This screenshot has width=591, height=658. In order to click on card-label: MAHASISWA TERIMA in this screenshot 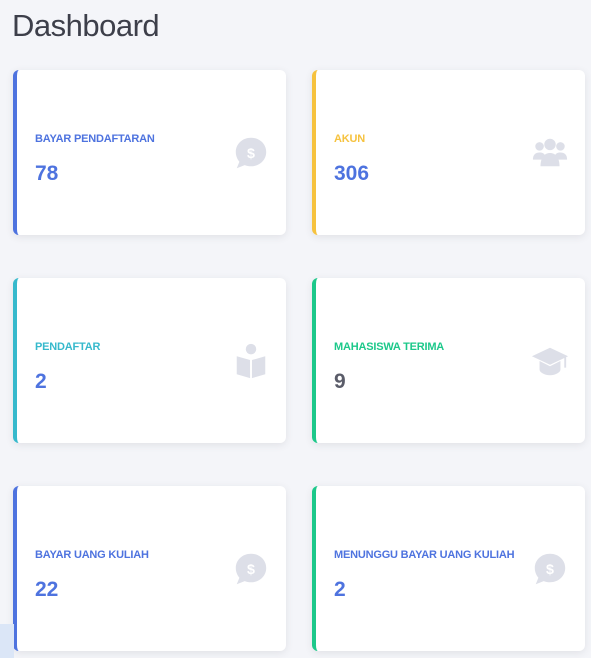, I will do `click(389, 347)`.